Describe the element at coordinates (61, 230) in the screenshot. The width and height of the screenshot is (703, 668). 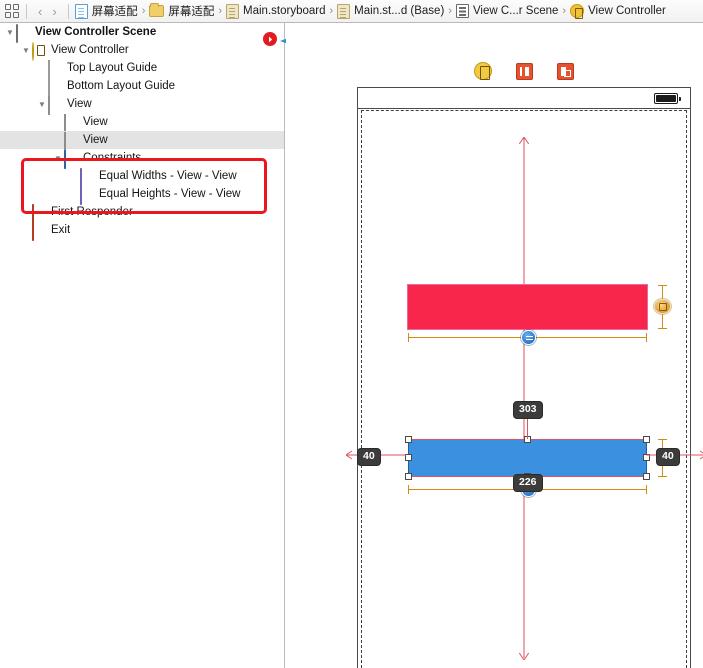
I see `outline-item-label: Exit` at that location.